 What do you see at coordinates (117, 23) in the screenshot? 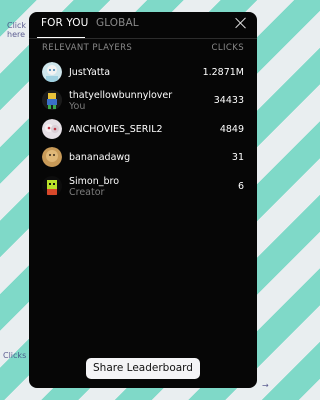
I see `tab-global: GLOBAL` at bounding box center [117, 23].